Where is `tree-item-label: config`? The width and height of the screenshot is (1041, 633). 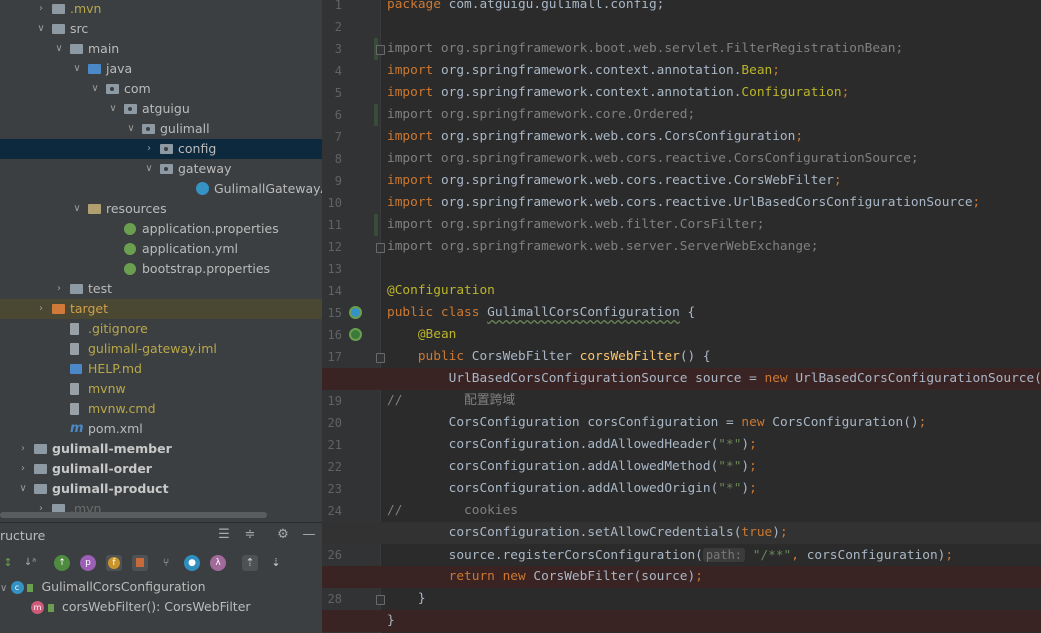
tree-item-label: config is located at coordinates (197, 148).